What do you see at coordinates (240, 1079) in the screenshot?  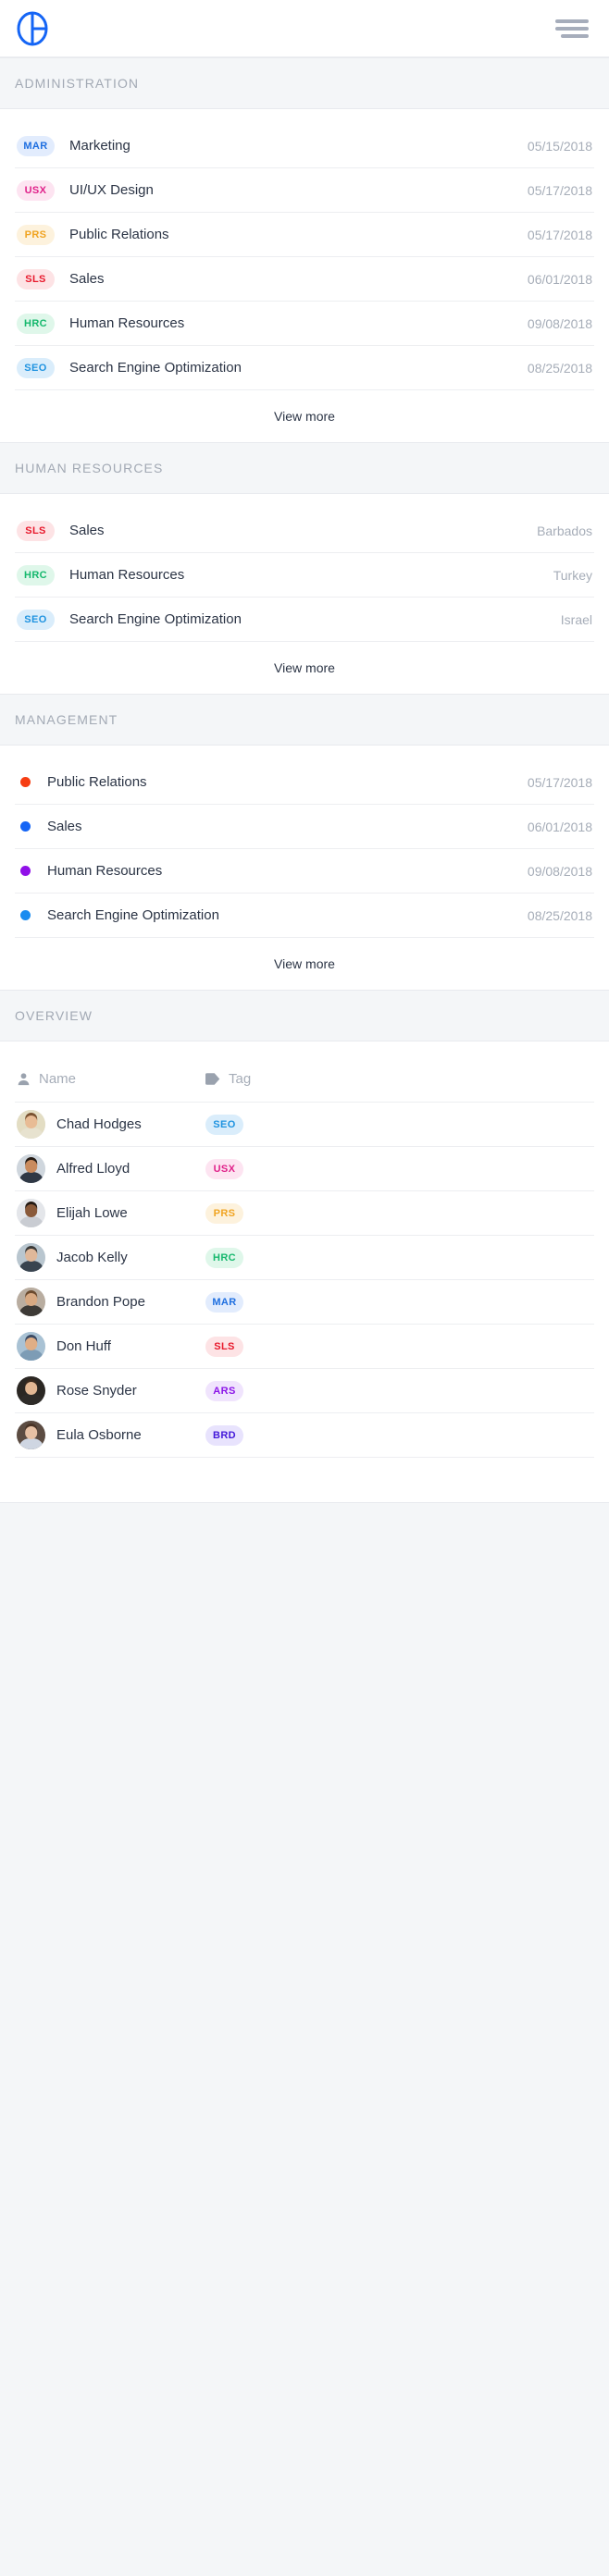 I see `column-header-tag-label: Tag` at bounding box center [240, 1079].